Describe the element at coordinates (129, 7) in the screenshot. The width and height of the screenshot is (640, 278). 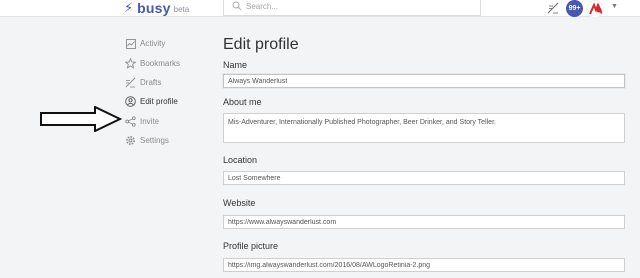
I see `bolt-icon: ⚡` at that location.